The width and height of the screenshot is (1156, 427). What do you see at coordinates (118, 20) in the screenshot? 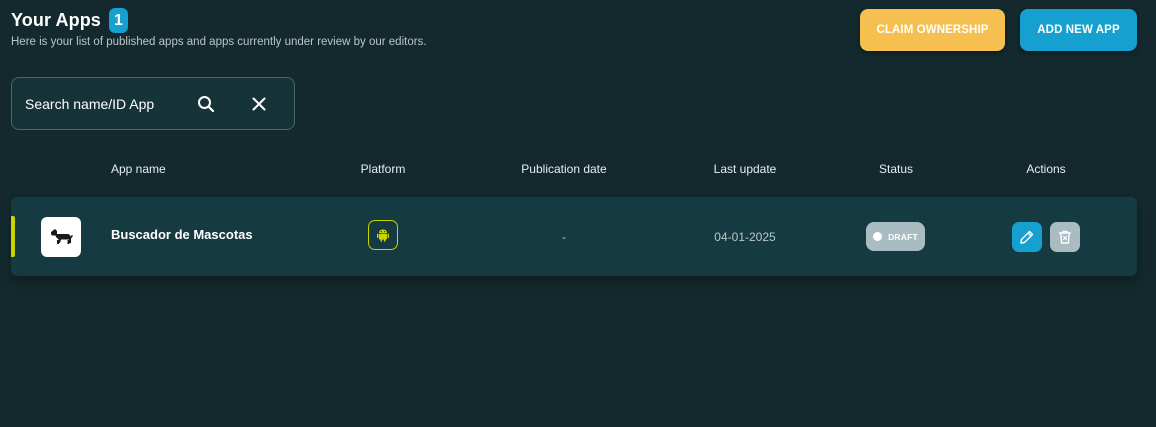
I see `app-count-badge: 1` at bounding box center [118, 20].